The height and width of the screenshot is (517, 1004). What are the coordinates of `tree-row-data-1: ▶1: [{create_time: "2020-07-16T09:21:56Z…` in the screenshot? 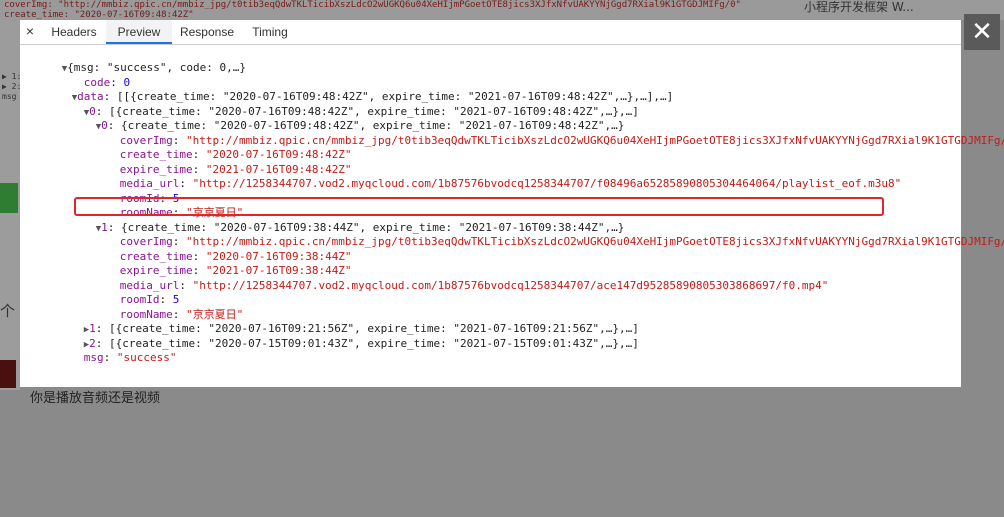 It's located at (341, 321).